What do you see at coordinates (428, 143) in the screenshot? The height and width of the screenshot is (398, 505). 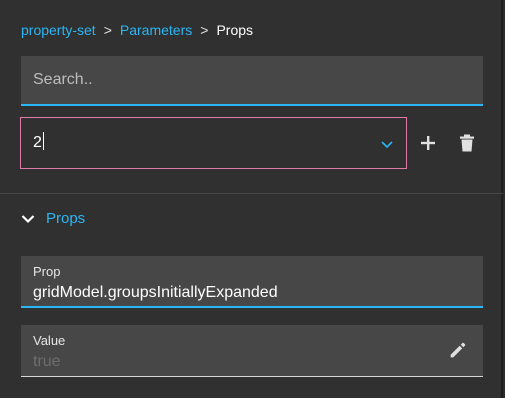 I see `plus-icon` at bounding box center [428, 143].